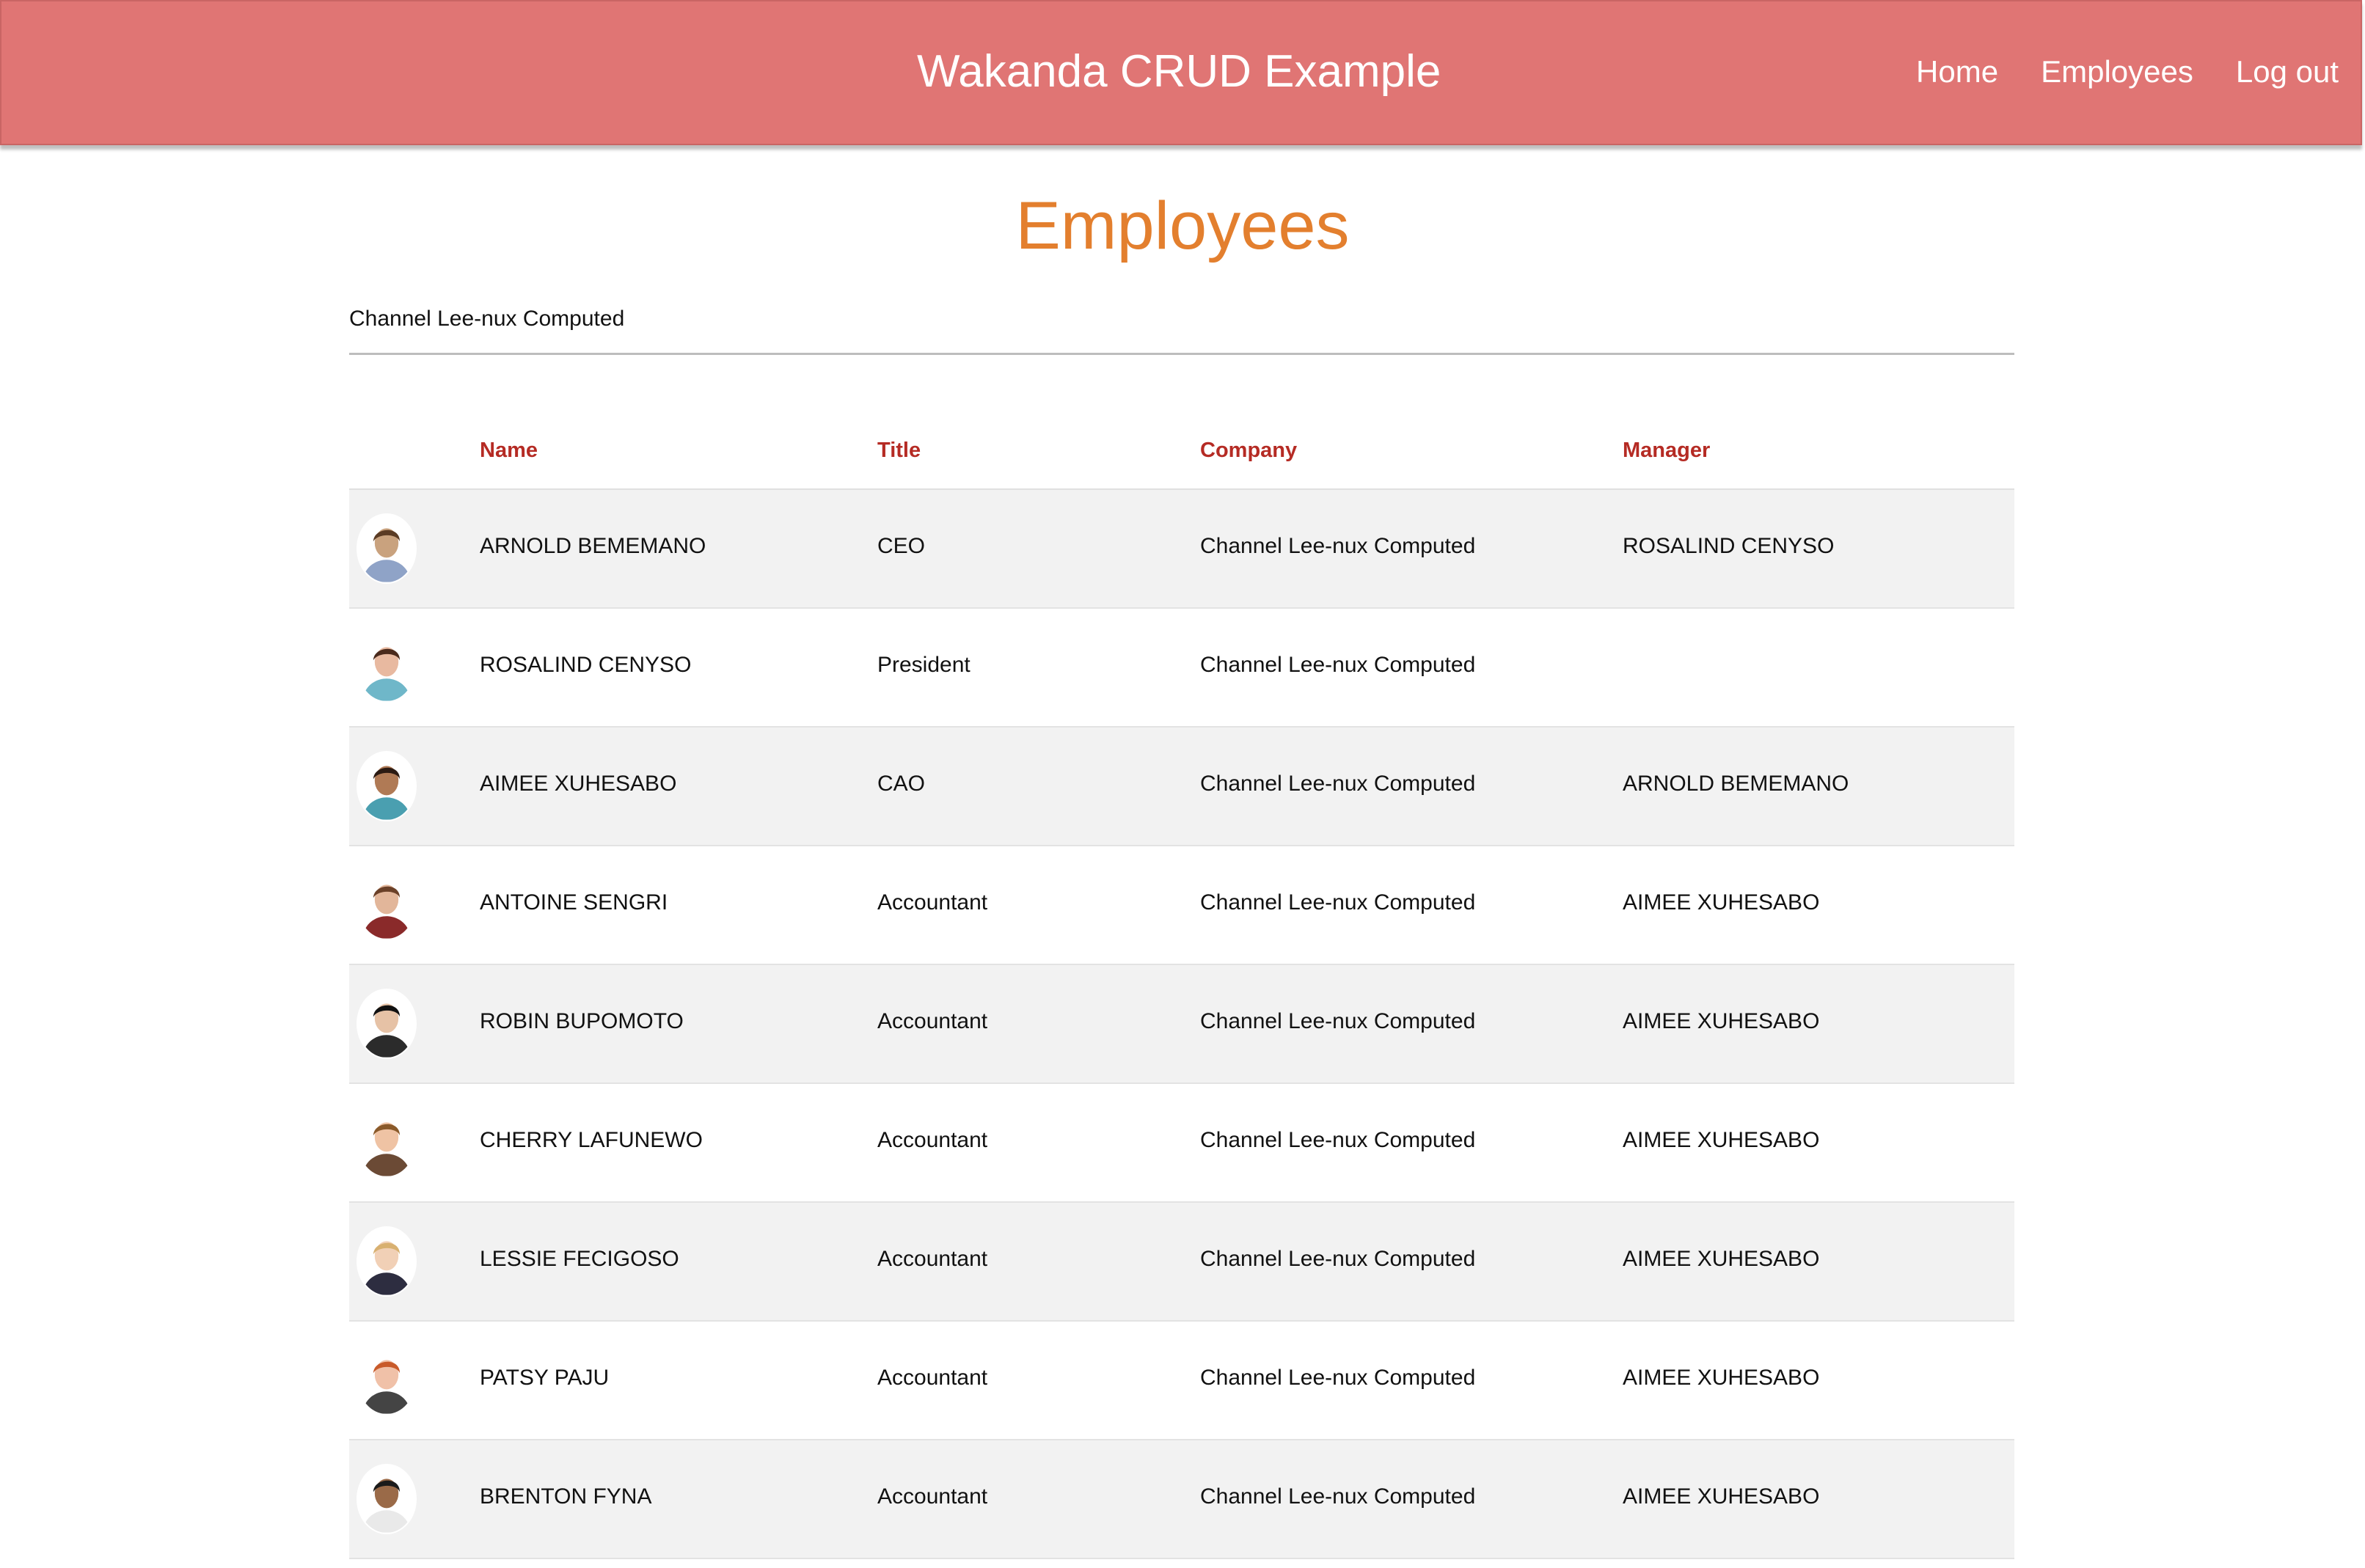 The width and height of the screenshot is (2365, 1568). What do you see at coordinates (1957, 71) in the screenshot?
I see `nav-home-link: Home` at bounding box center [1957, 71].